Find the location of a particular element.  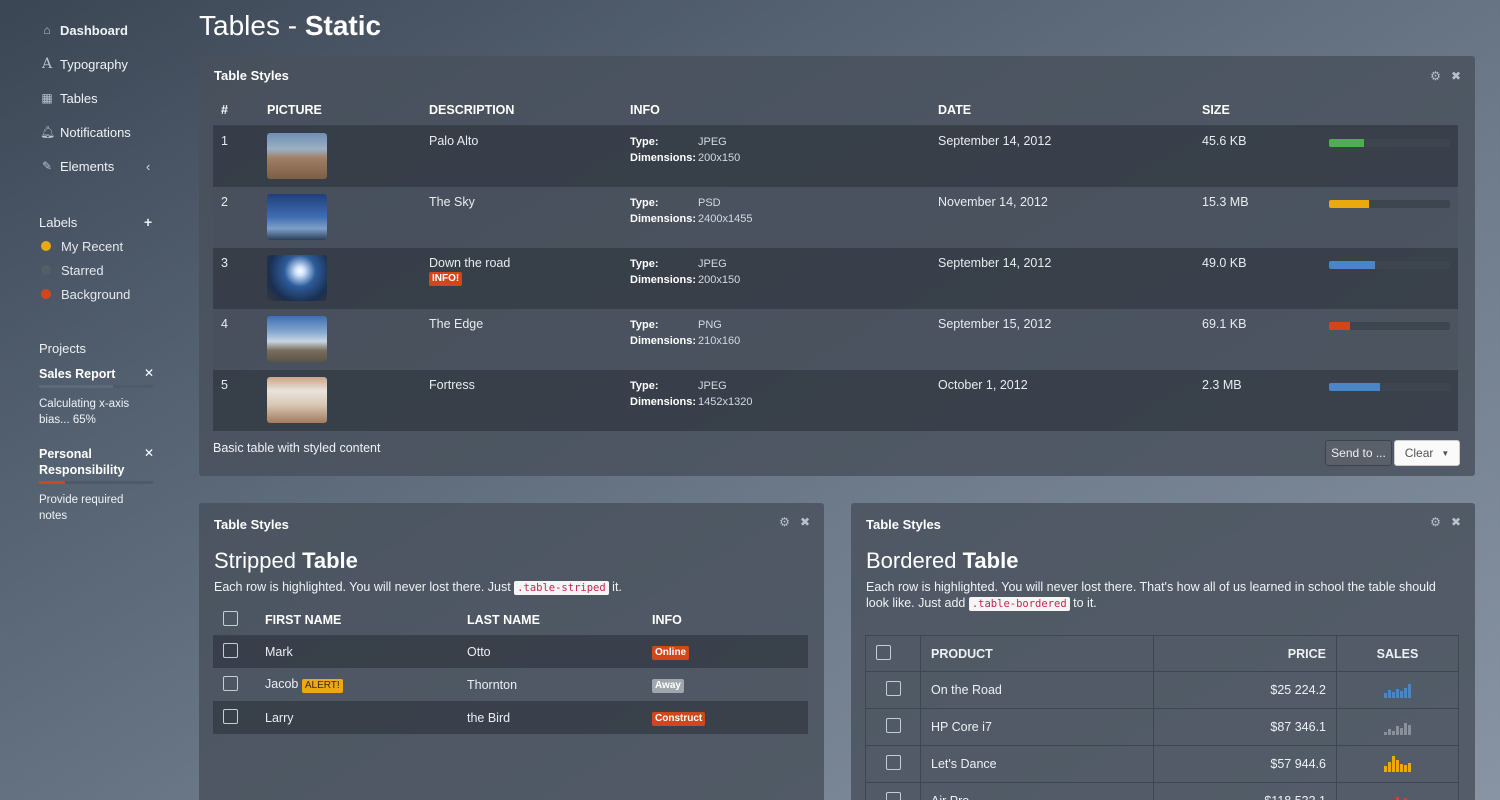

nav-item-notifications: 🔔︎ Notifications is located at coordinates (85, 132).